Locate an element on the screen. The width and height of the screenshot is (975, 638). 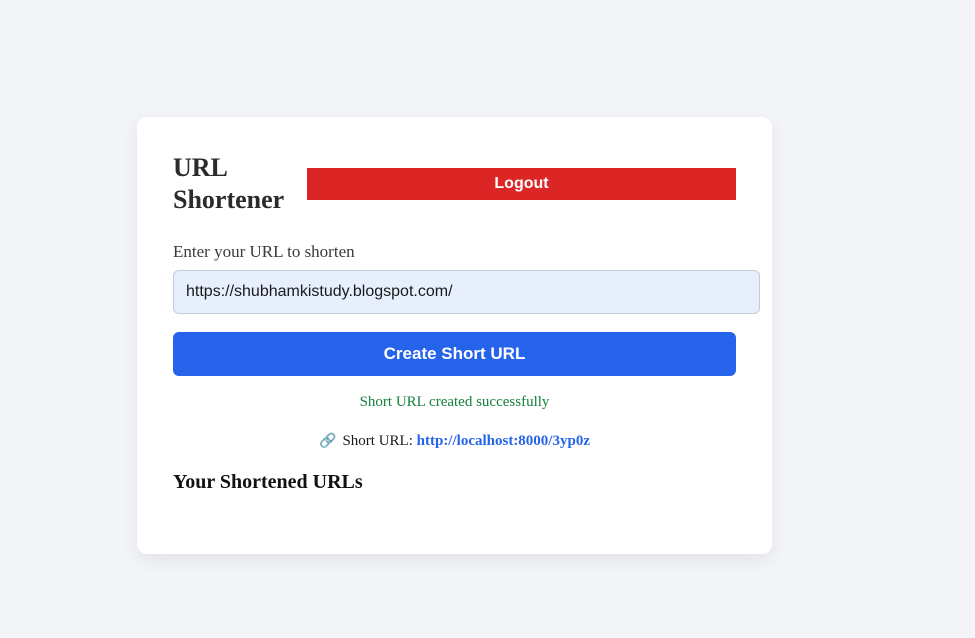
link-icon: 🔗 is located at coordinates (328, 441).